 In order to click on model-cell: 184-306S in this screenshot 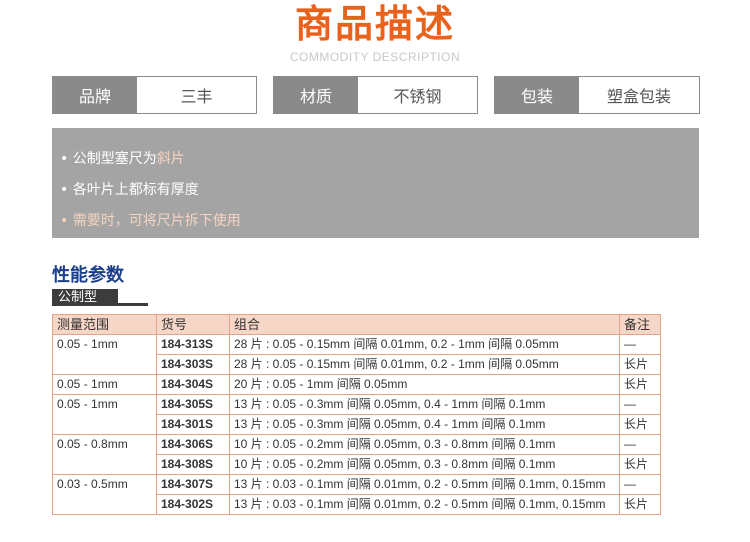, I will do `click(193, 444)`.